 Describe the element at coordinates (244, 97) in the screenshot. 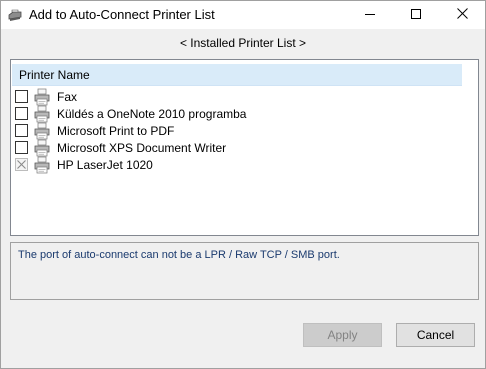

I see `list-item: Fax` at that location.